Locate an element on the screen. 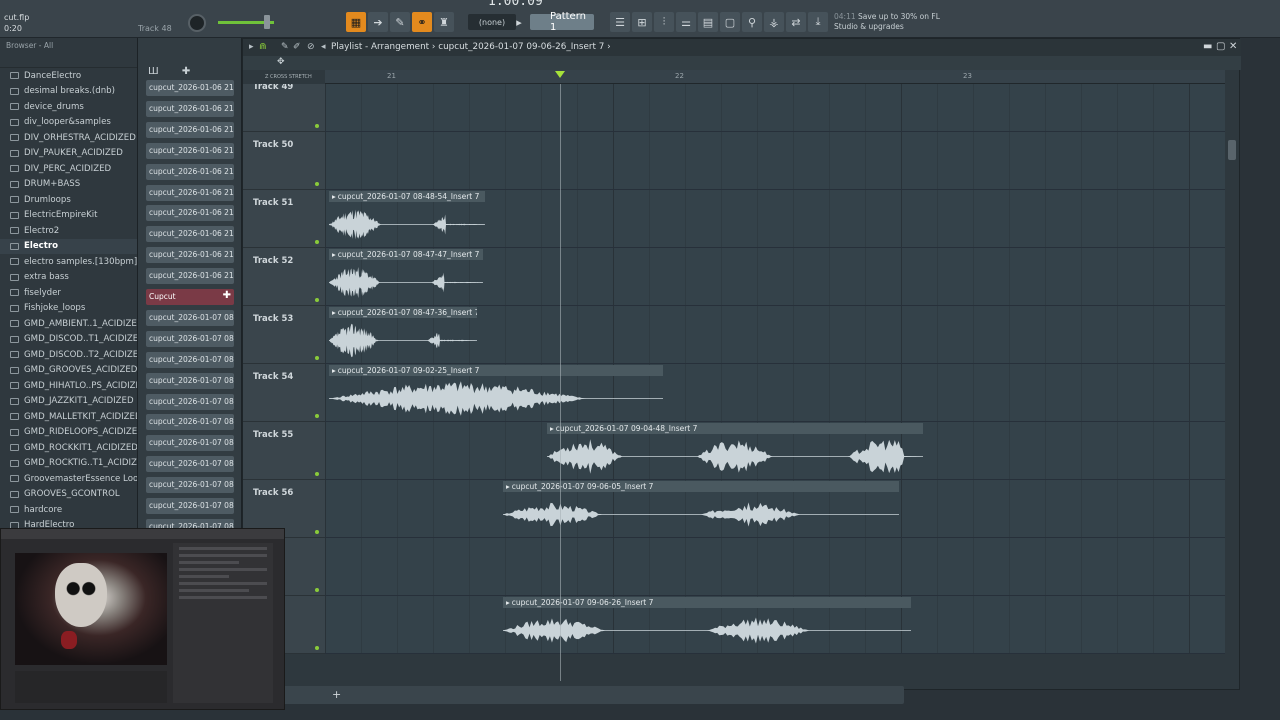 This screenshot has height=720, width=1280. minimize-icon: ▬ is located at coordinates (1207, 46).